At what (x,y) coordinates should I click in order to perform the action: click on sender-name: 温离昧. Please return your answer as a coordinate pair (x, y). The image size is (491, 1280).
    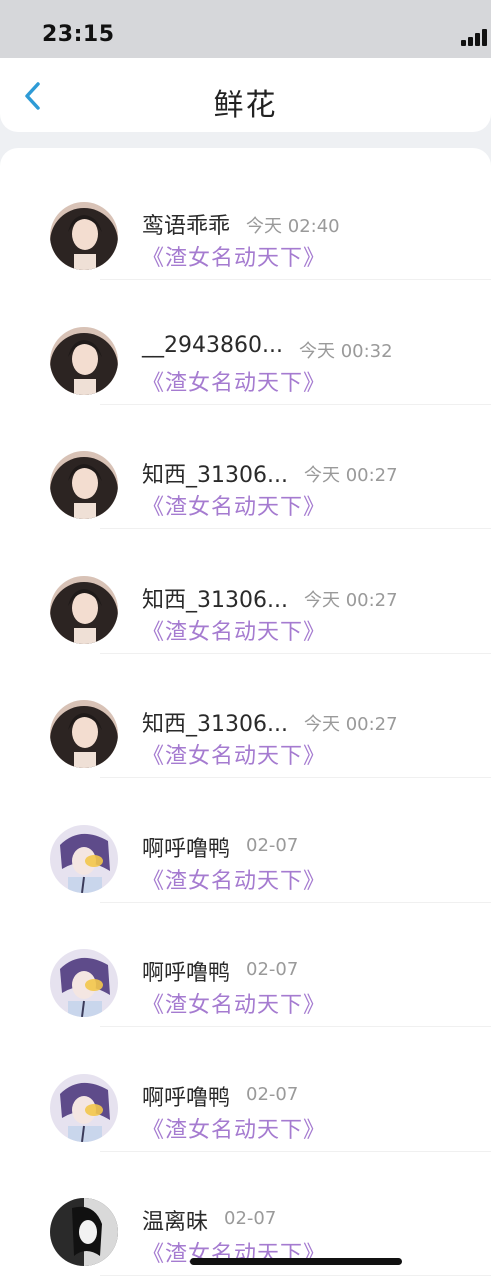
    Looking at the image, I should click on (175, 1222).